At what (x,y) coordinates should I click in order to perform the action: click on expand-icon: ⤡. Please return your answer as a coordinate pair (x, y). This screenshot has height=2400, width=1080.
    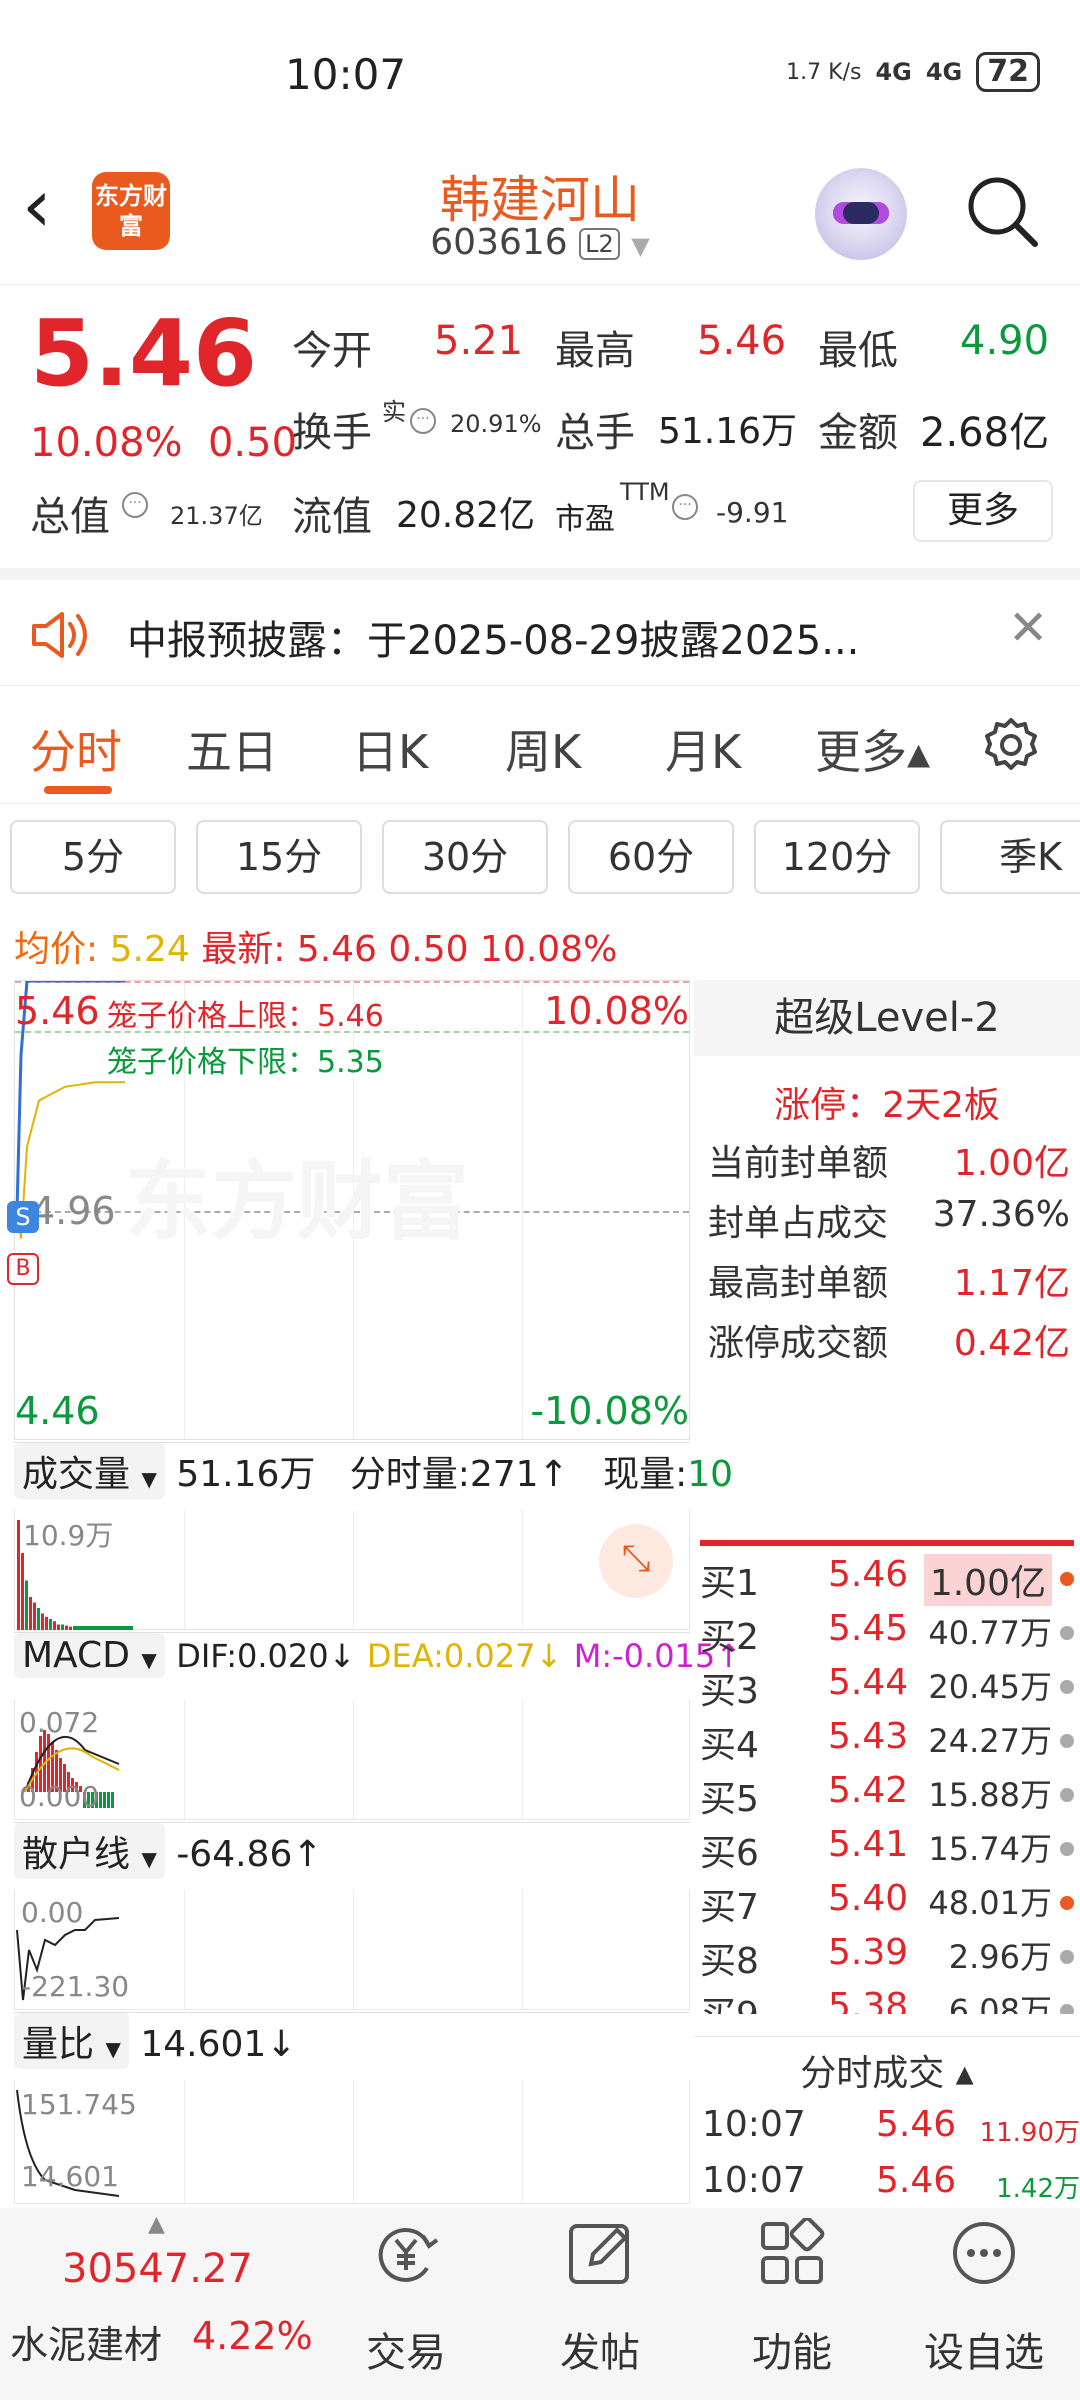
    Looking at the image, I should click on (636, 1561).